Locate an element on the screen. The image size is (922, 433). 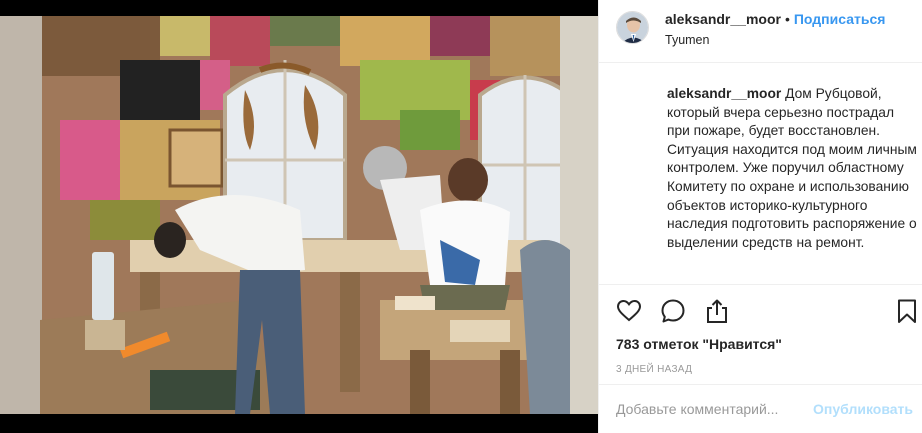
action-bar is located at coordinates (766, 312).